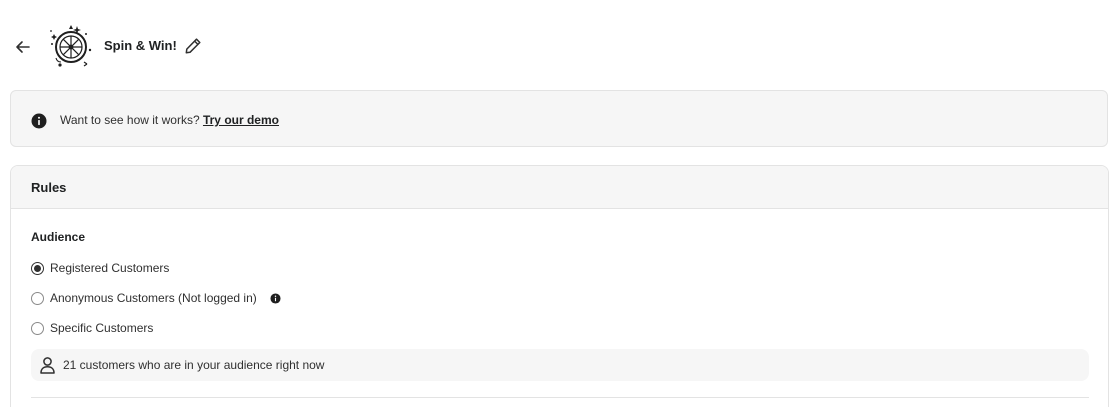  I want to click on radio-label: Specific Customers, so click(102, 328).